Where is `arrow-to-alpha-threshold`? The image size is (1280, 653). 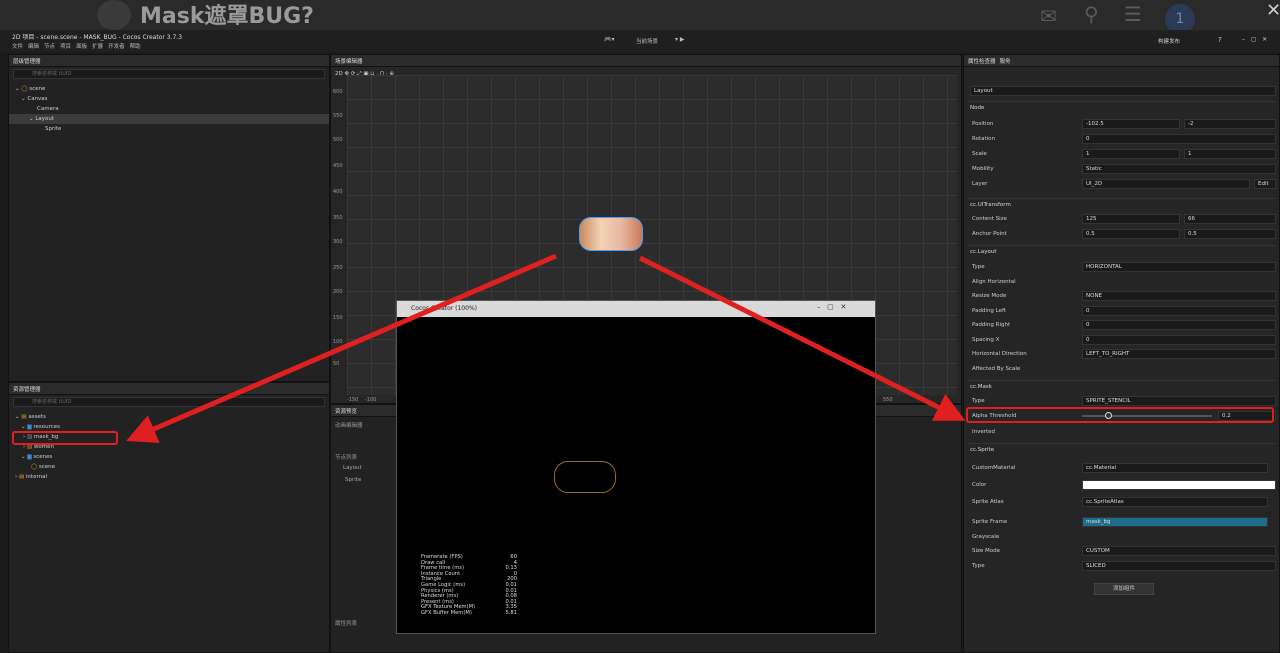
arrow-to-alpha-threshold is located at coordinates (802, 338).